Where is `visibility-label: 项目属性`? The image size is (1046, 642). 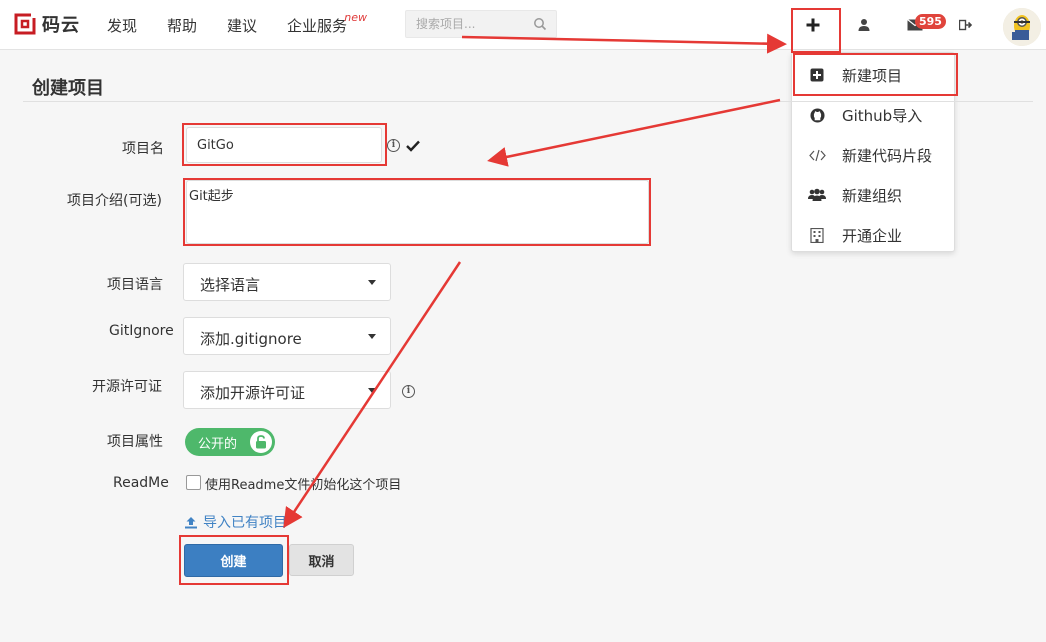 visibility-label: 项目属性 is located at coordinates (135, 442).